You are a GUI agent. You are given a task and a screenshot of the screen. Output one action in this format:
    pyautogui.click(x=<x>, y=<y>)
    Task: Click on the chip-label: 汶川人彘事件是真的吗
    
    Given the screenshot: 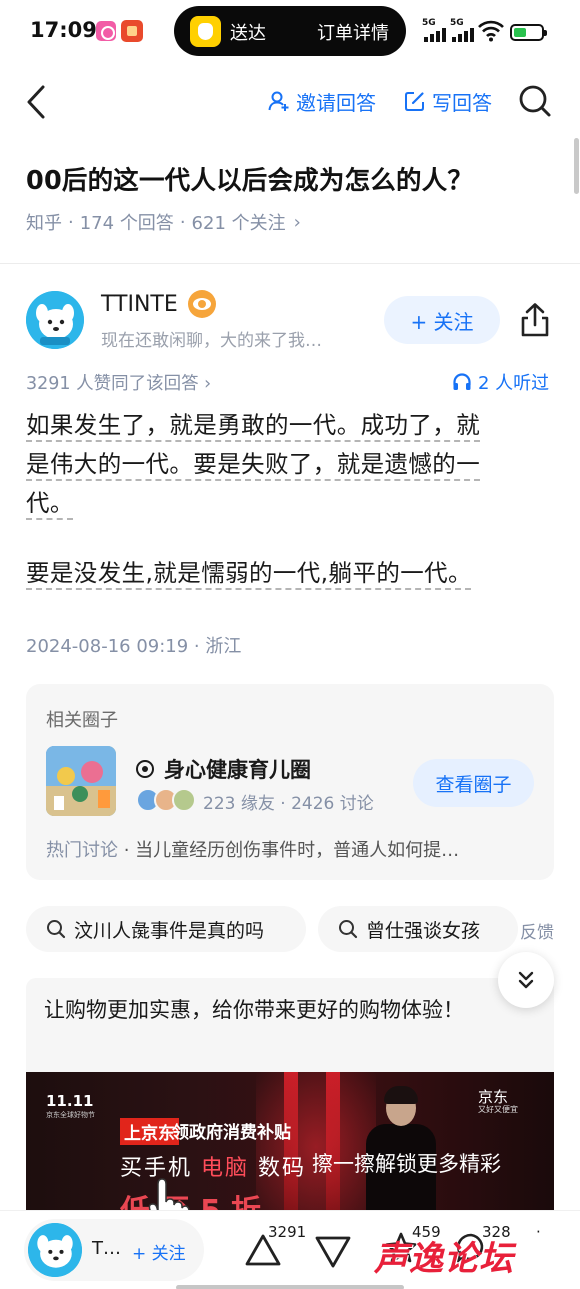 What is the action you would take?
    pyautogui.click(x=169, y=930)
    